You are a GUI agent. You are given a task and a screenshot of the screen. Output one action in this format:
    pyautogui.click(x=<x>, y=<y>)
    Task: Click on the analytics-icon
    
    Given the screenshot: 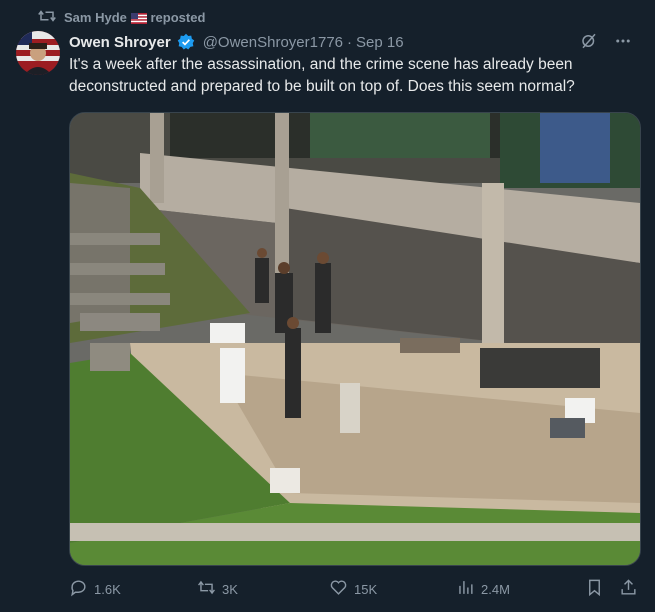 What is the action you would take?
    pyautogui.click(x=465, y=589)
    